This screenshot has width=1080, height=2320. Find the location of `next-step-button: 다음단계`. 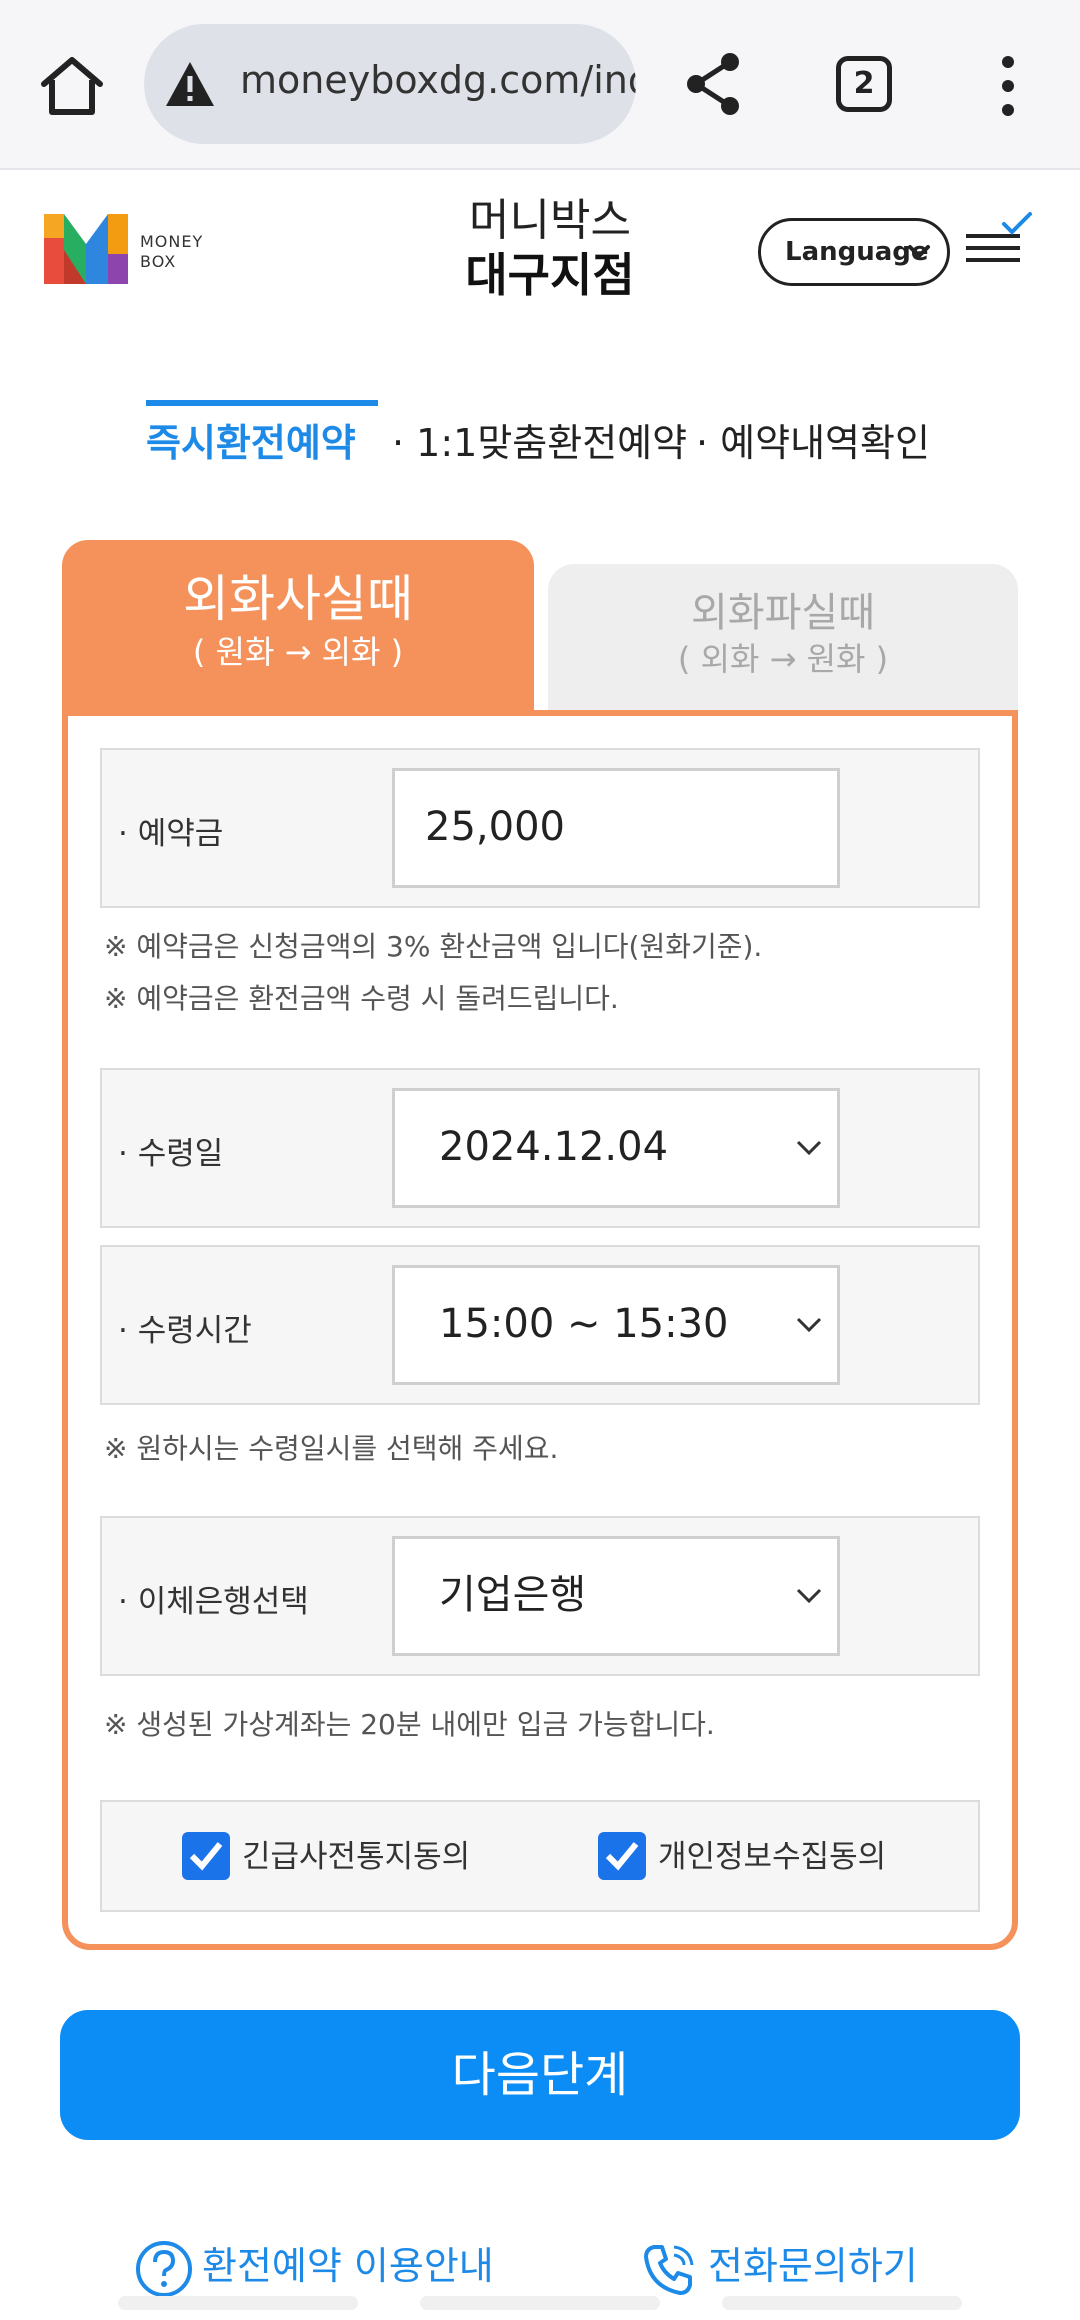

next-step-button: 다음단계 is located at coordinates (540, 2075).